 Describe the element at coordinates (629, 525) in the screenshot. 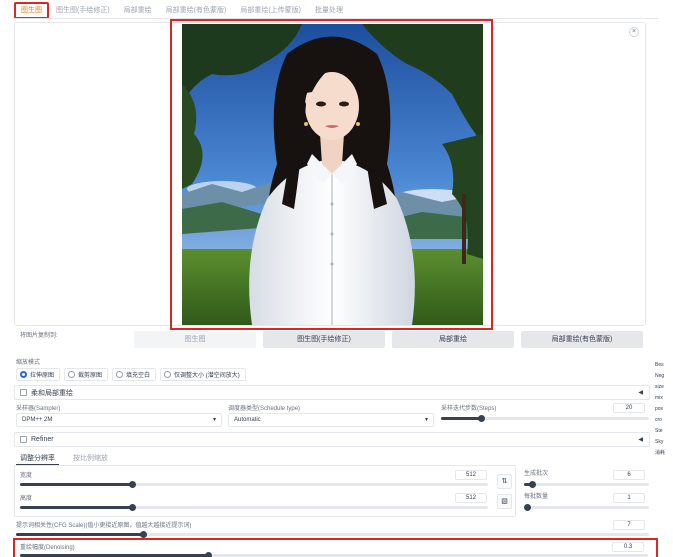

I see `cfg-input: 7` at that location.